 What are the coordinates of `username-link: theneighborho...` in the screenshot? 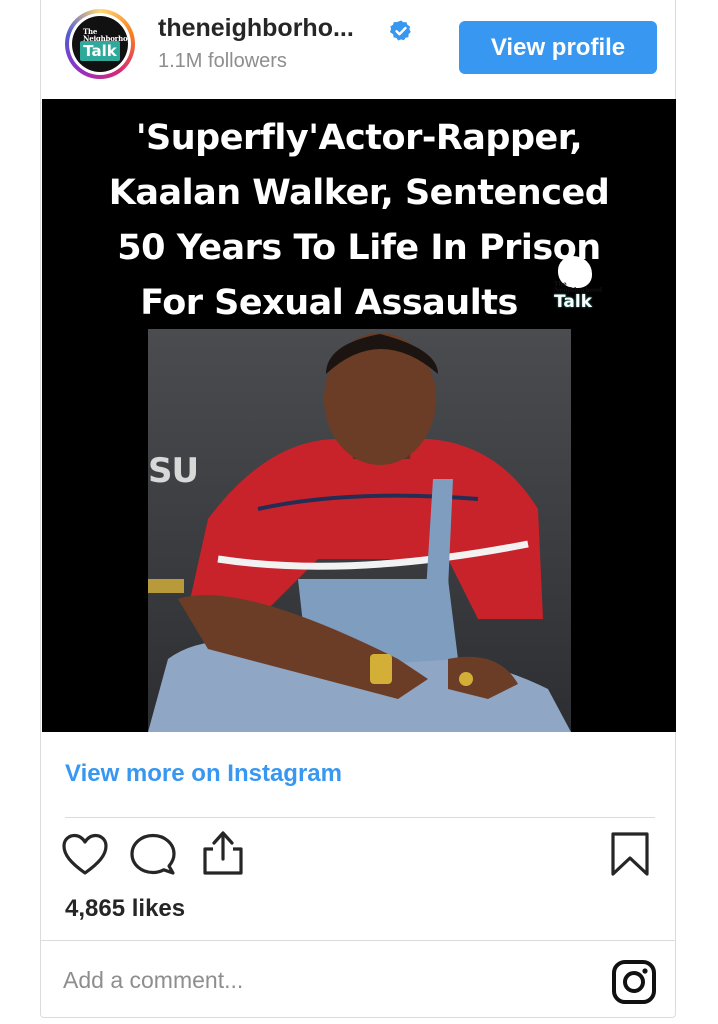 It's located at (256, 28).